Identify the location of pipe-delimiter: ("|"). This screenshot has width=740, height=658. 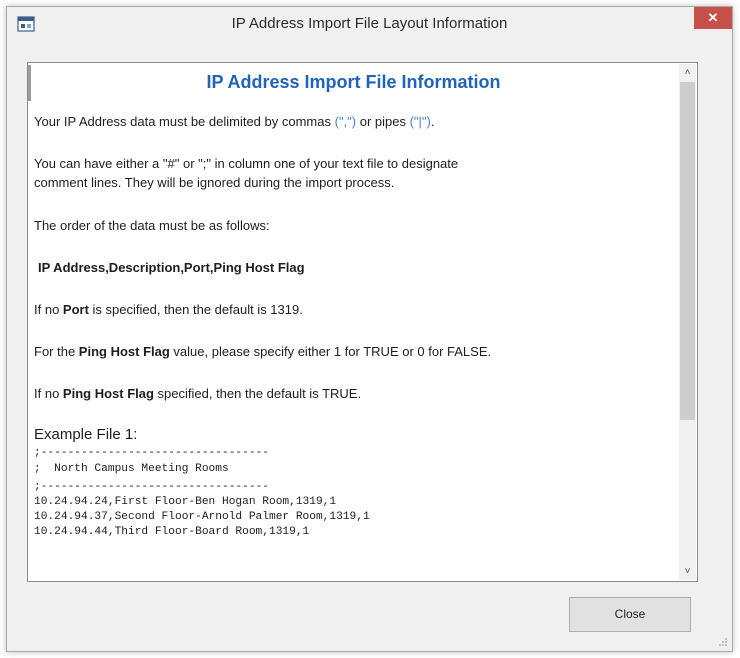
(420, 121).